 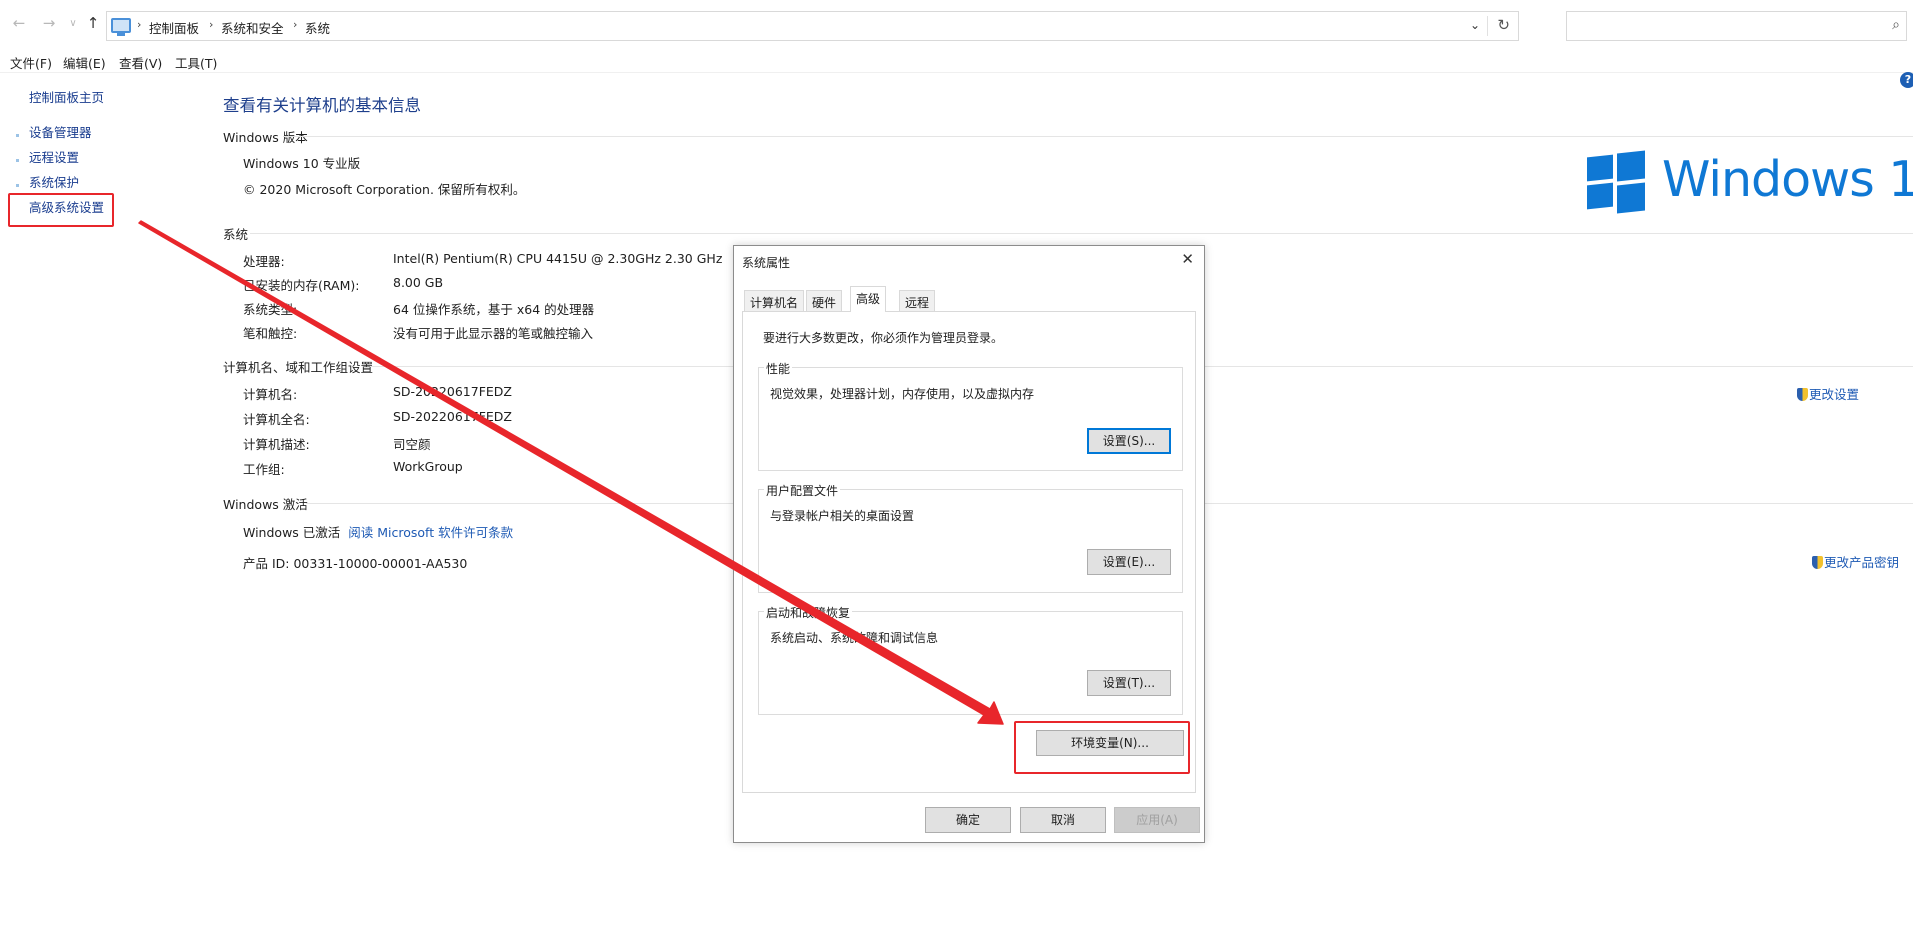 I want to click on tab-advanced: 高级, so click(x=868, y=299).